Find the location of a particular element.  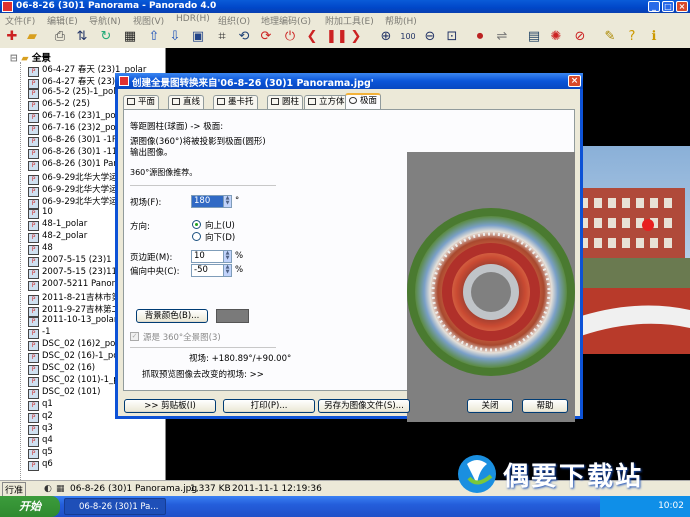

tree-item: P DSC_02 (101) is located at coordinates (64, 393).